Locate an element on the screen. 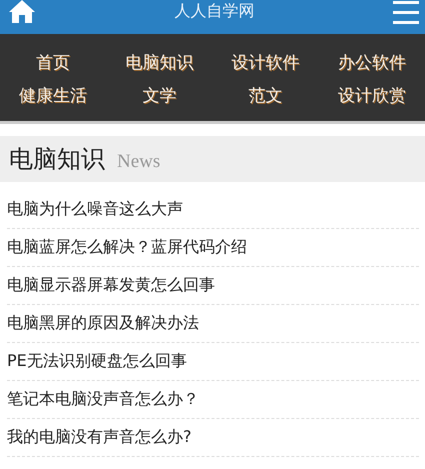 The width and height of the screenshot is (425, 469). article-link: 电脑为什么噪音这么大声 is located at coordinates (95, 209).